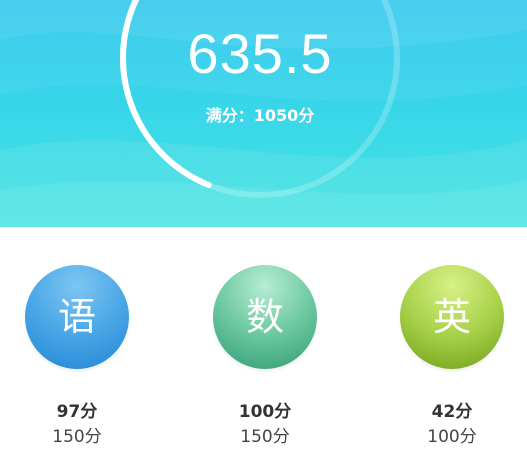 This screenshot has height=459, width=527. I want to click on subject-badge-math: 数, so click(265, 317).